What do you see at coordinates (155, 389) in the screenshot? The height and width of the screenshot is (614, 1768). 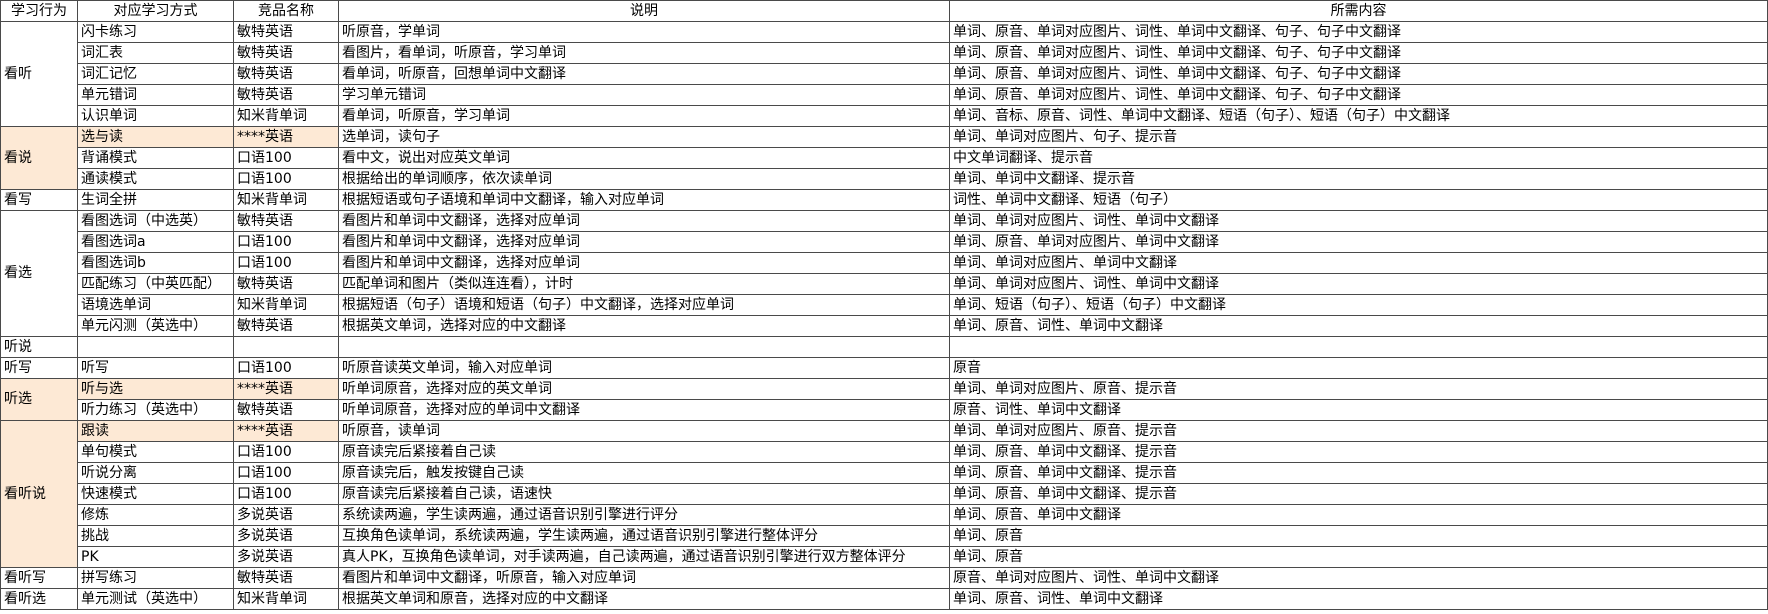 I see `cell-method: 听与选` at bounding box center [155, 389].